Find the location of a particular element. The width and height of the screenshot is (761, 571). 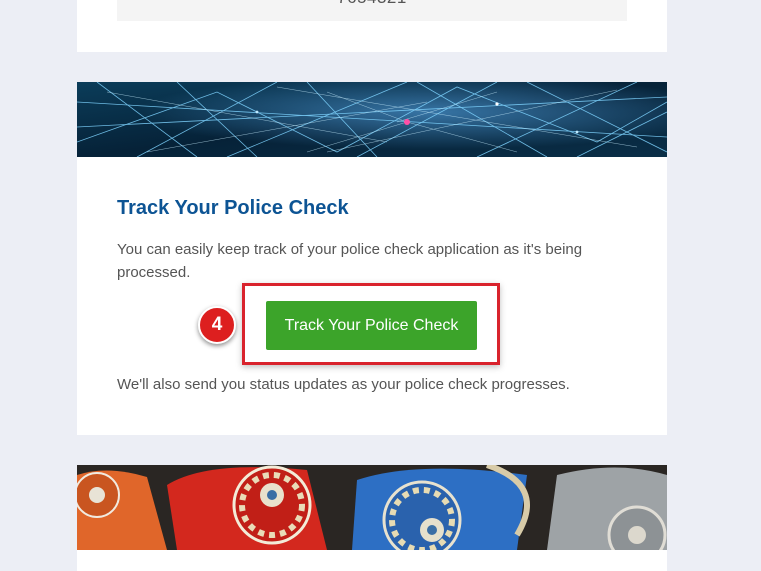

reference-card: 7654321 is located at coordinates (372, 26).